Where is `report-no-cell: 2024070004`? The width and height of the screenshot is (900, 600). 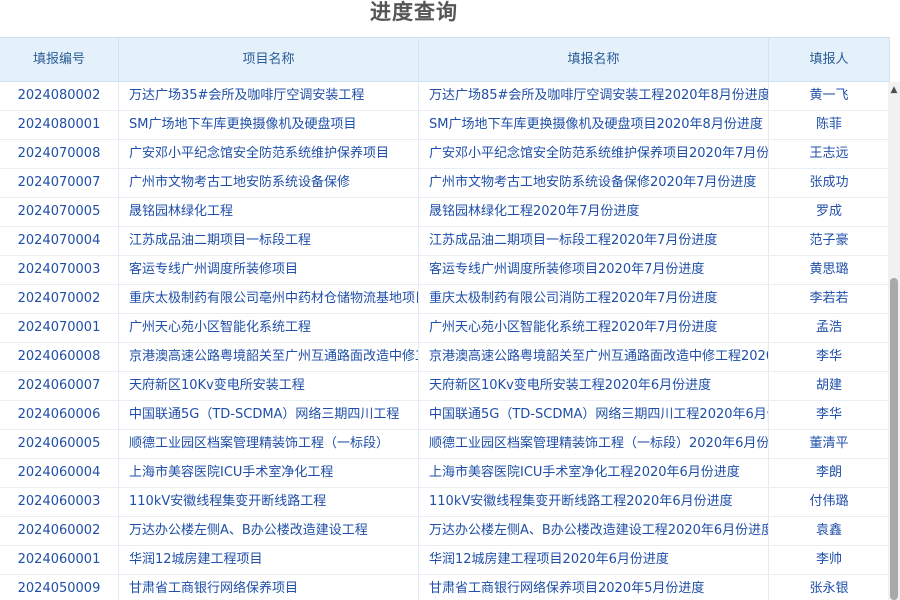
report-no-cell: 2024070004 is located at coordinates (59, 241).